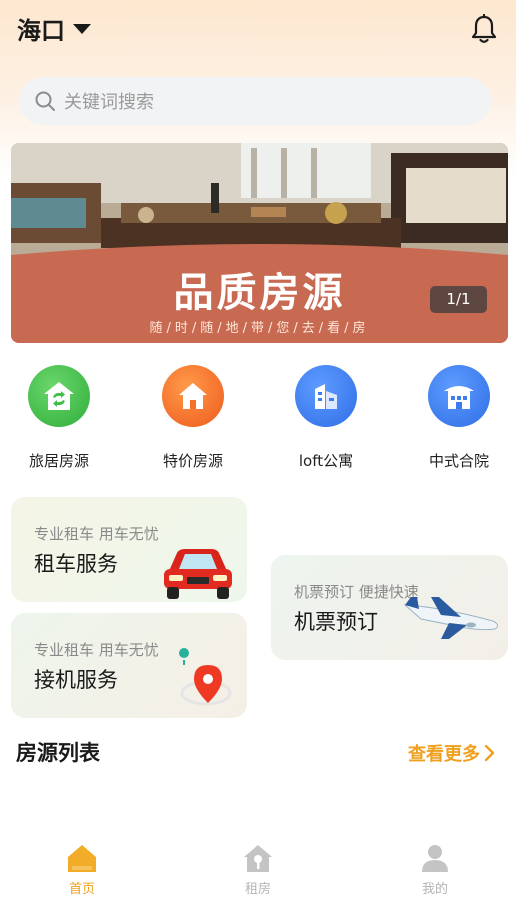 The height and width of the screenshot is (904, 516). Describe the element at coordinates (205, 677) in the screenshot. I see `map-pin-icon` at that location.